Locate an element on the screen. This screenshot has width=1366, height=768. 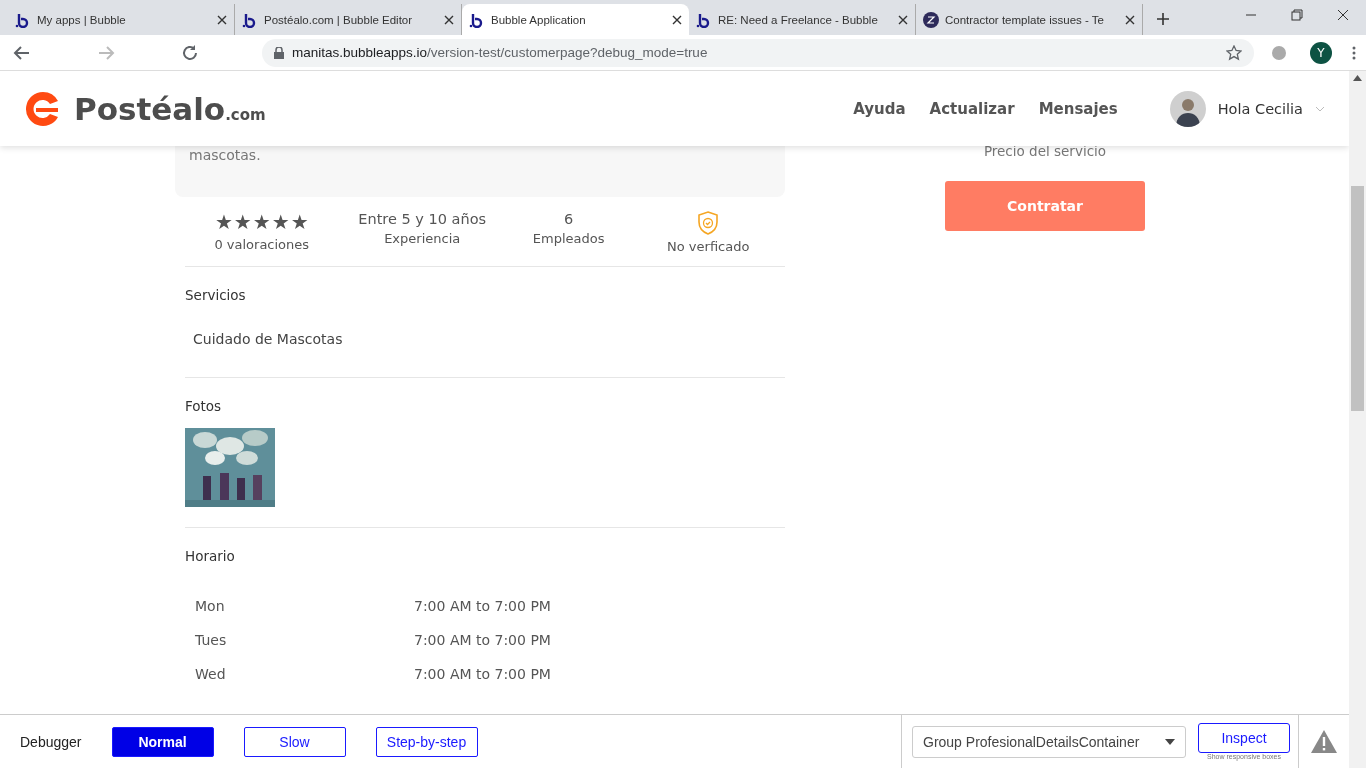
browser-tab: Contractor template issues - Te is located at coordinates (1029, 19).